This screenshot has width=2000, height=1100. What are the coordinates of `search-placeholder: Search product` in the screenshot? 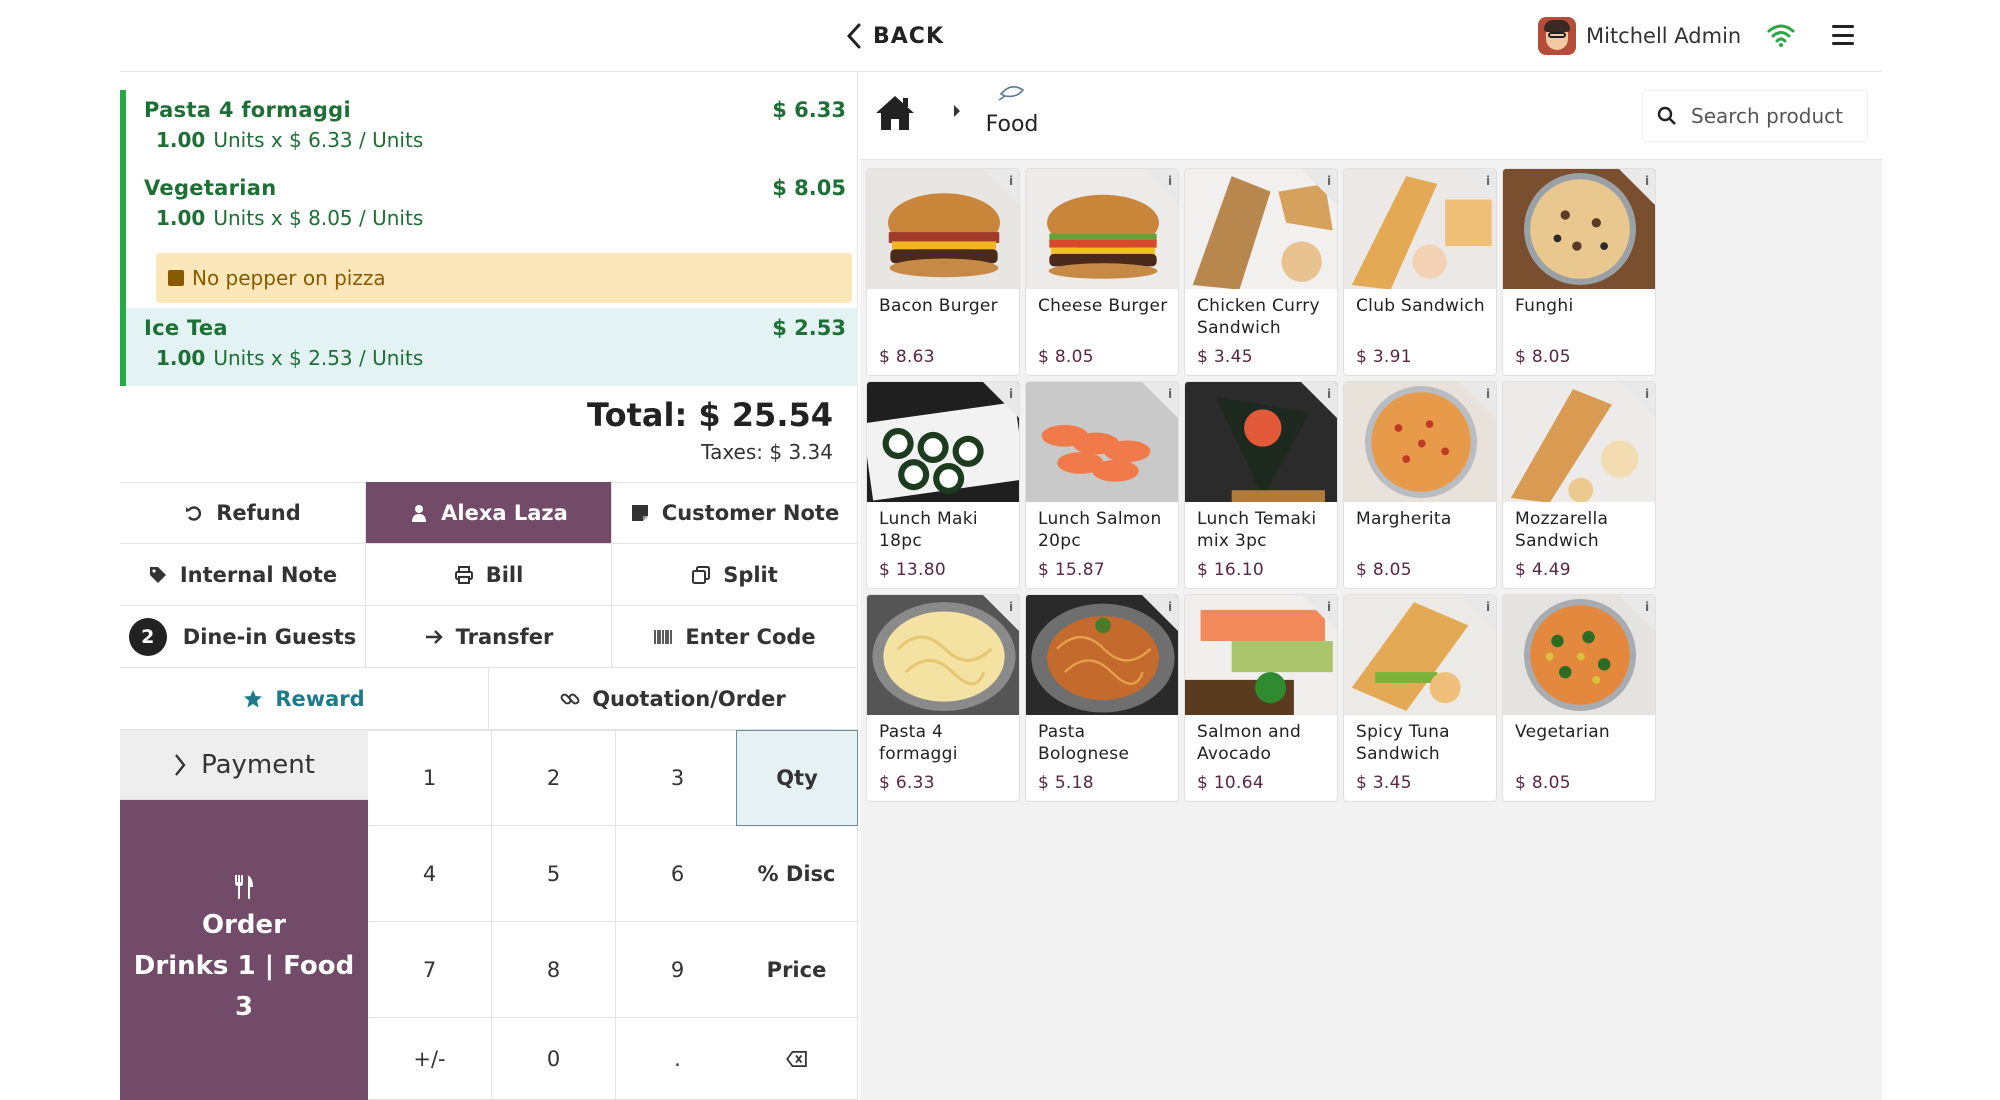 It's located at (1767, 116).